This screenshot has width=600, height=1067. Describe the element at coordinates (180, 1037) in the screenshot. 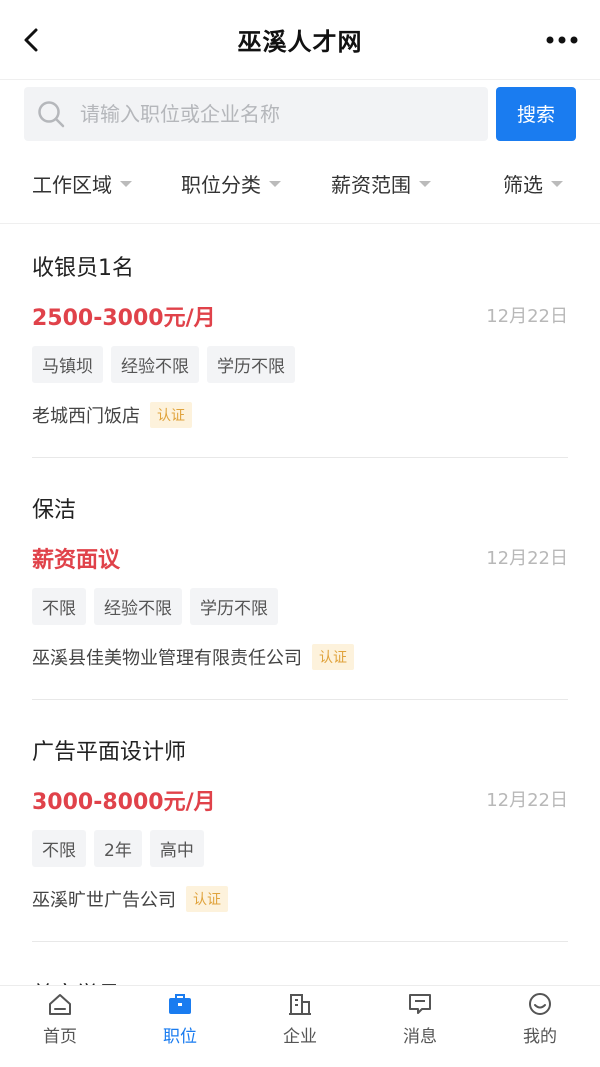

I see `tab-label: 职位` at that location.